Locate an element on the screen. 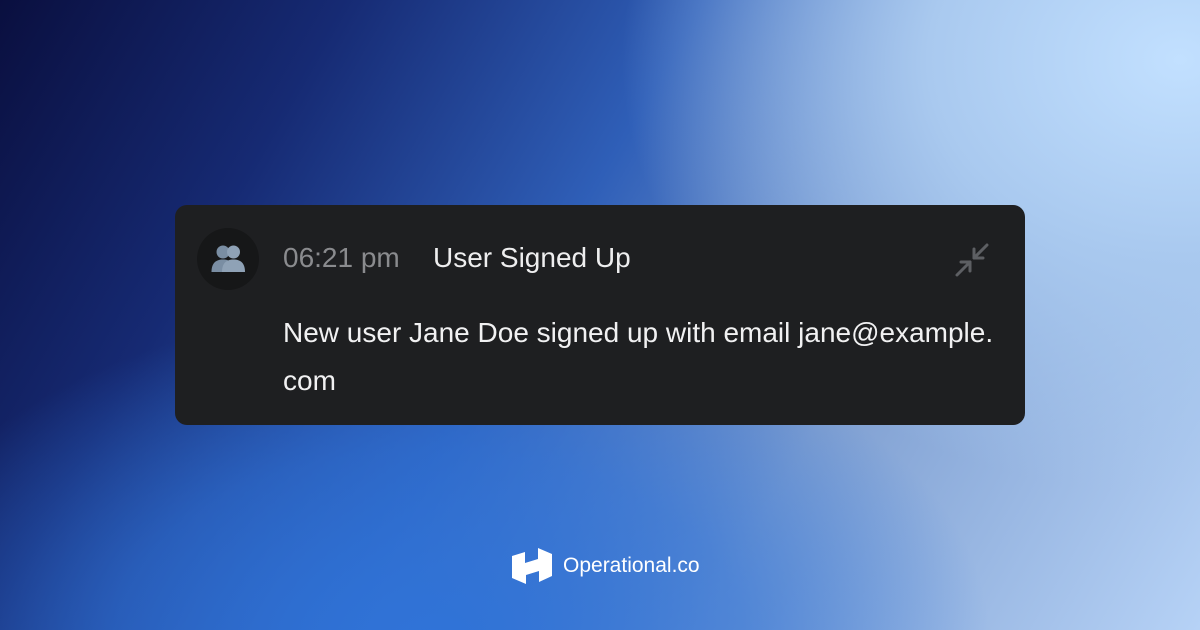  avatar is located at coordinates (228, 259).